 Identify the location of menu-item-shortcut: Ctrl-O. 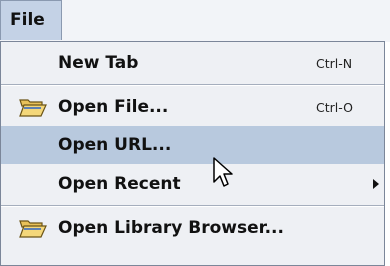
(334, 107).